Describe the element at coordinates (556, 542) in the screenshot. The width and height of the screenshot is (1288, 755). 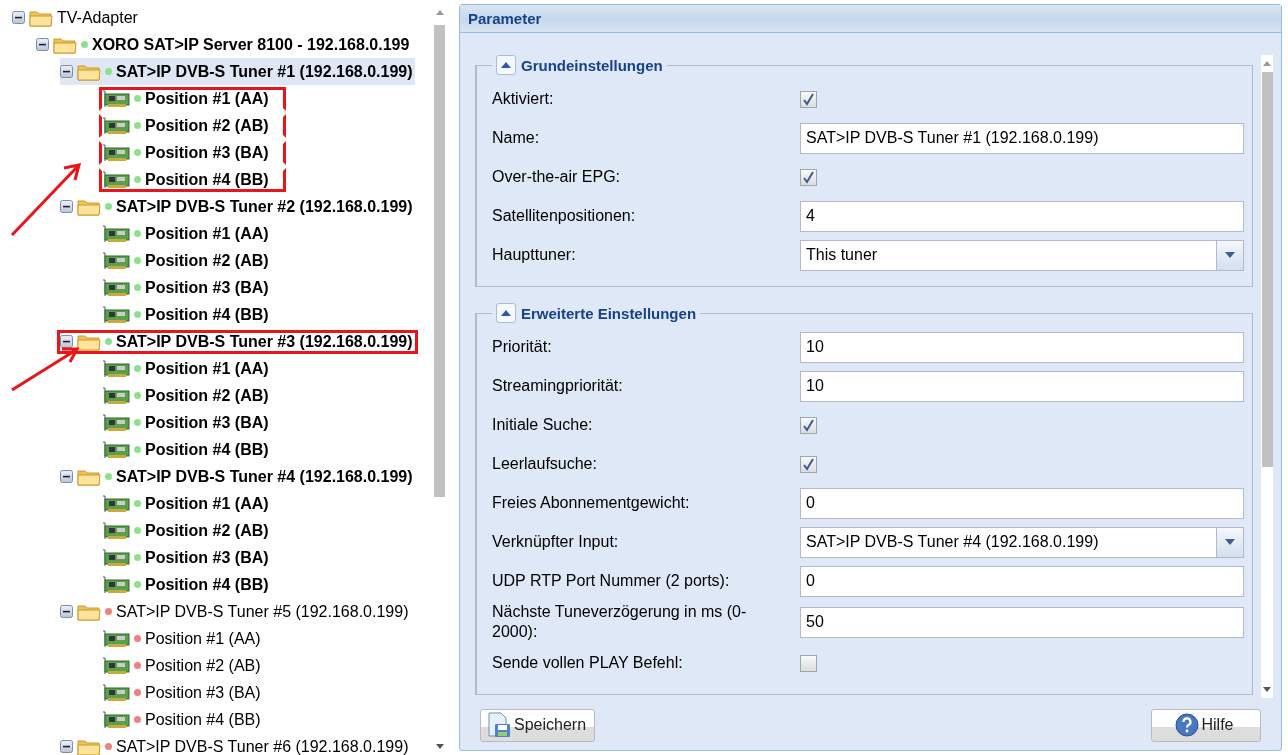
I see `field-label: Verknüpfter Input:` at that location.